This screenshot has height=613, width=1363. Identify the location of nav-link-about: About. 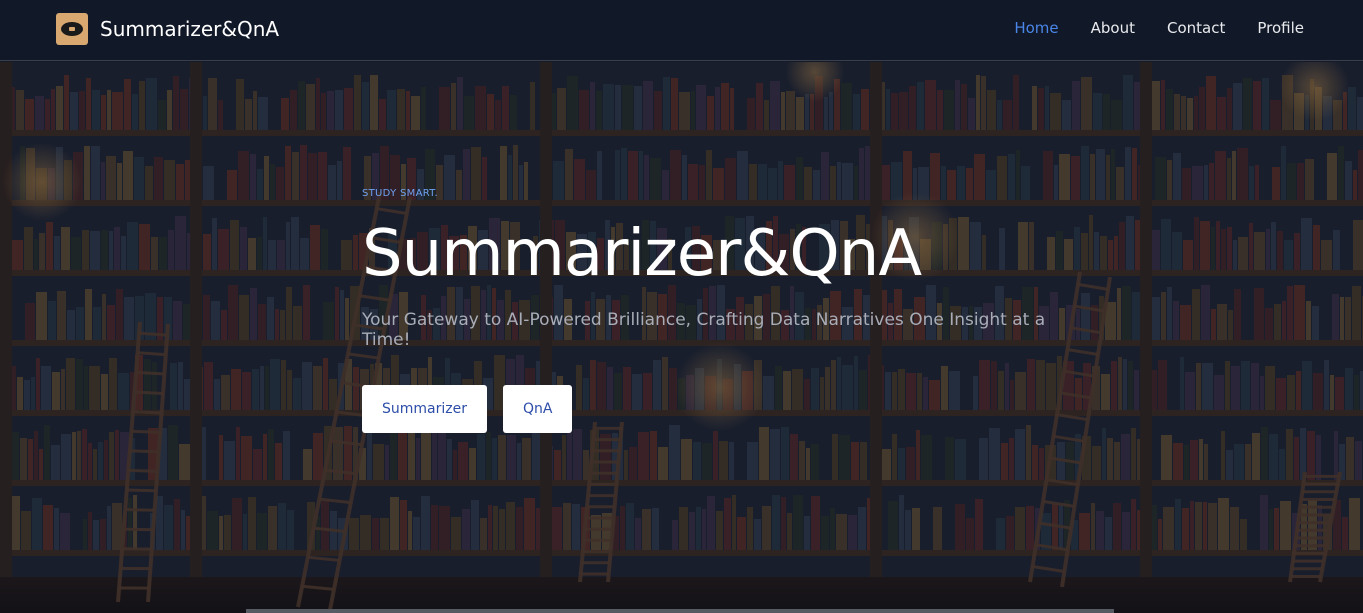
(1113, 28).